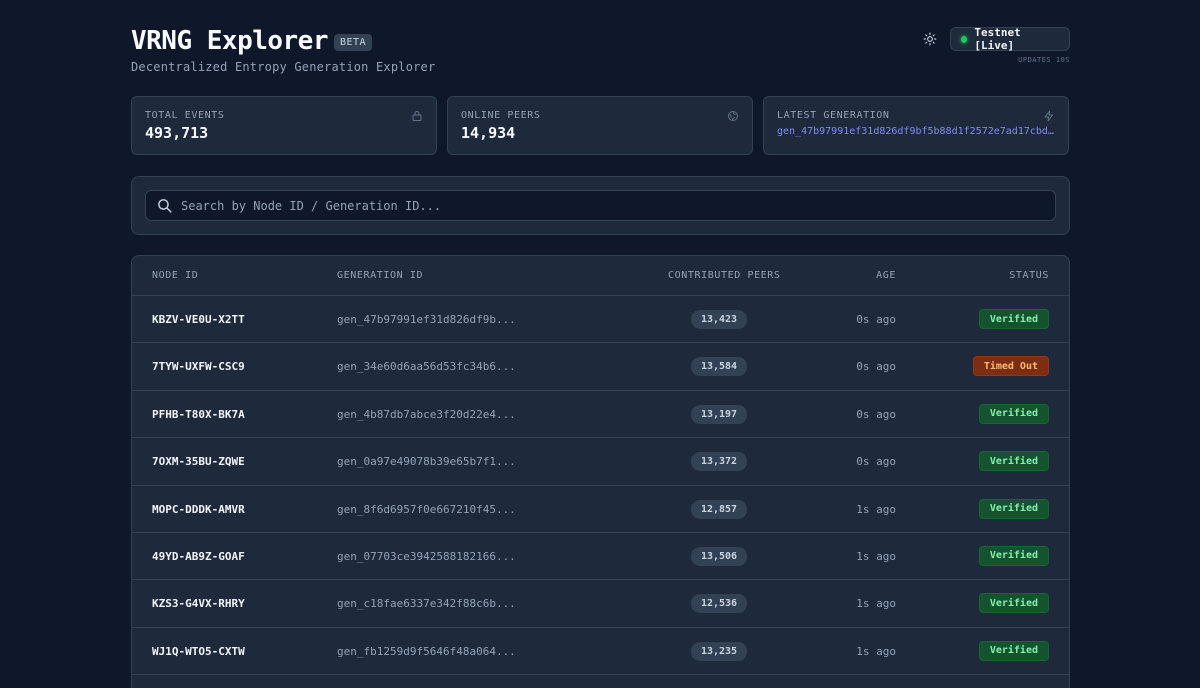 The height and width of the screenshot is (688, 1200). I want to click on lock-icon, so click(417, 116).